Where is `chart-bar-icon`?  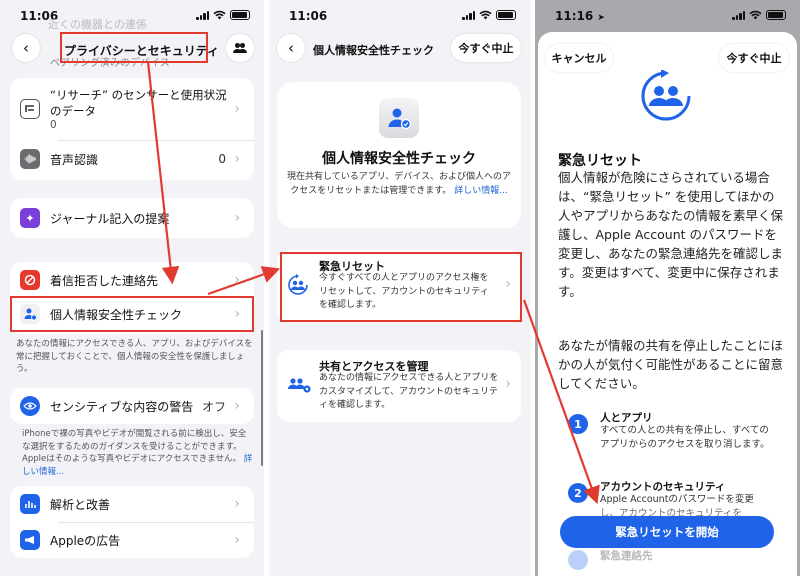
chart-bar-icon is located at coordinates (30, 504).